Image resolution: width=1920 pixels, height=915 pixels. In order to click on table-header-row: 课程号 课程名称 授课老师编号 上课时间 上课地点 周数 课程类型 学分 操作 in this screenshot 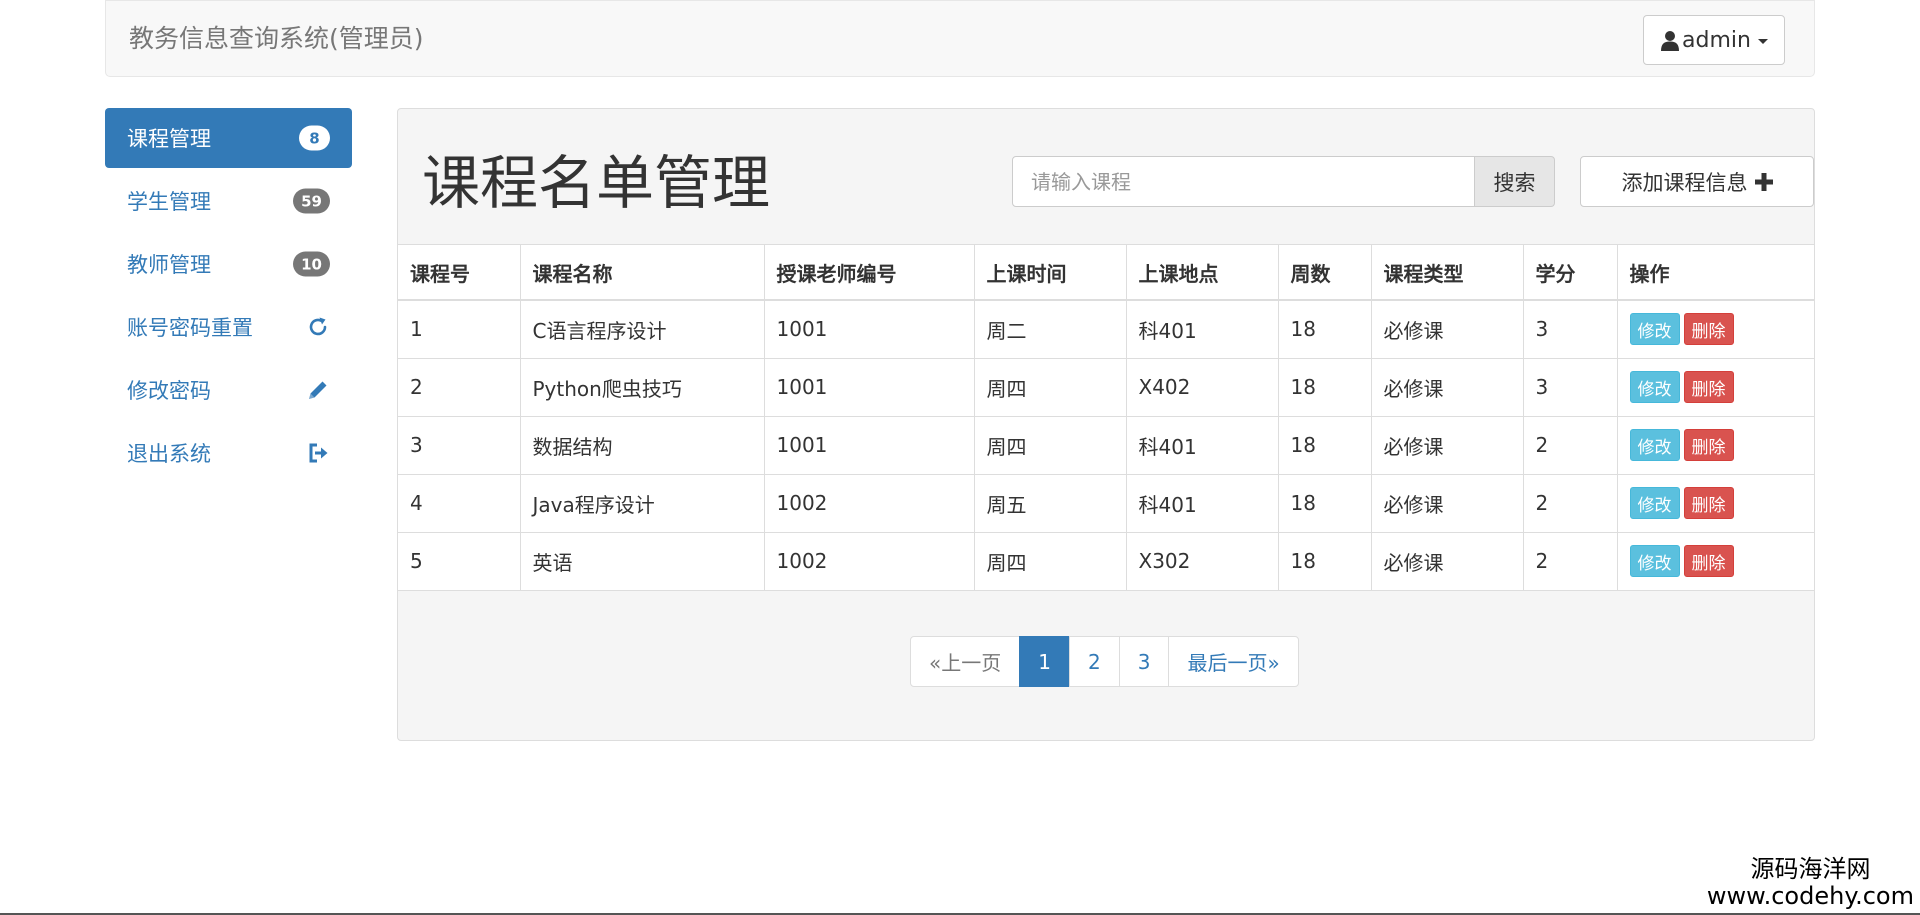, I will do `click(1106, 273)`.